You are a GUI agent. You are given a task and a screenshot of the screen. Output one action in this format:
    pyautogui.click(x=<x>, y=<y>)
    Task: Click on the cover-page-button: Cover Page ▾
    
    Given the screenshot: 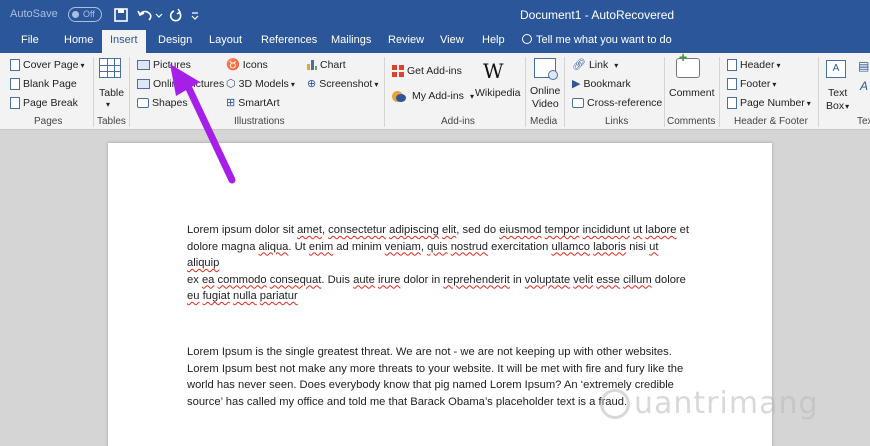 What is the action you would take?
    pyautogui.click(x=47, y=65)
    